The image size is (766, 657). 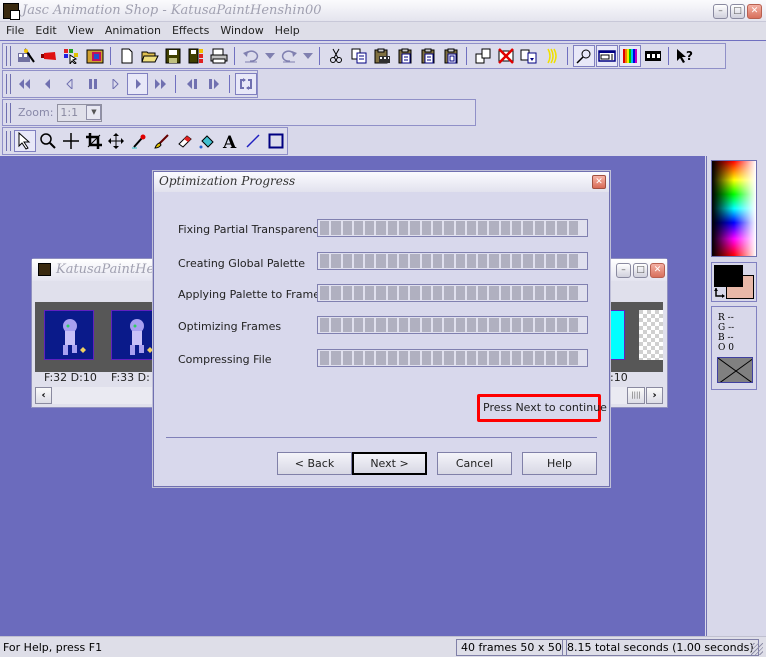 I want to click on next-icon, so click(x=214, y=84).